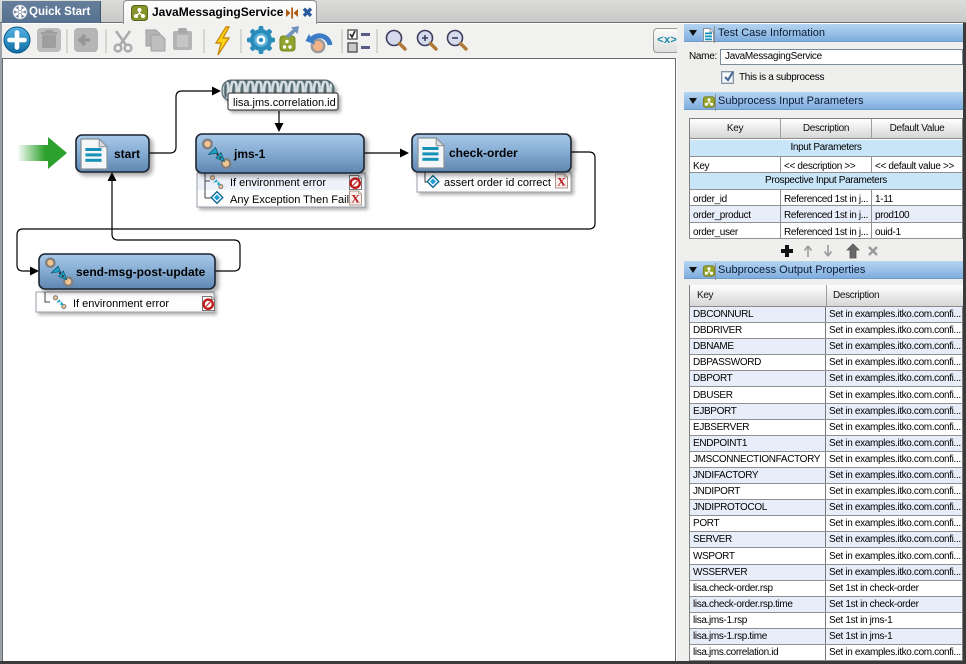 This screenshot has width=966, height=664. Describe the element at coordinates (127, 154) in the screenshot. I see `svg-text: start` at that location.